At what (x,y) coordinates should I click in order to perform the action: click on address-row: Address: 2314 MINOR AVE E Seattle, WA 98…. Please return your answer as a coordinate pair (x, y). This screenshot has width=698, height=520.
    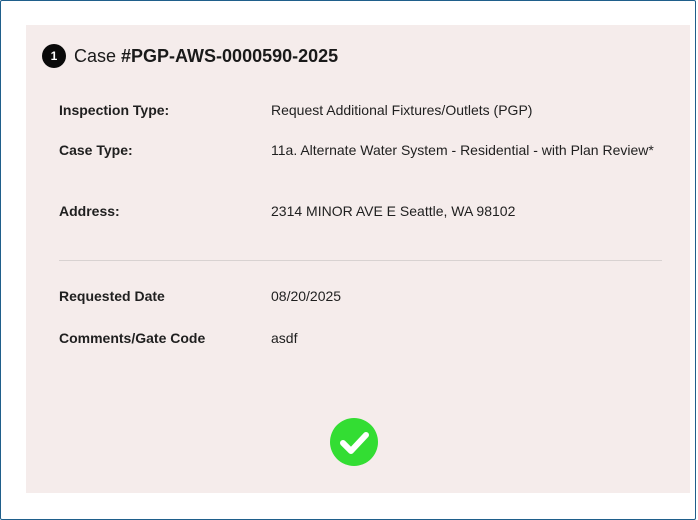
    Looking at the image, I should click on (369, 211).